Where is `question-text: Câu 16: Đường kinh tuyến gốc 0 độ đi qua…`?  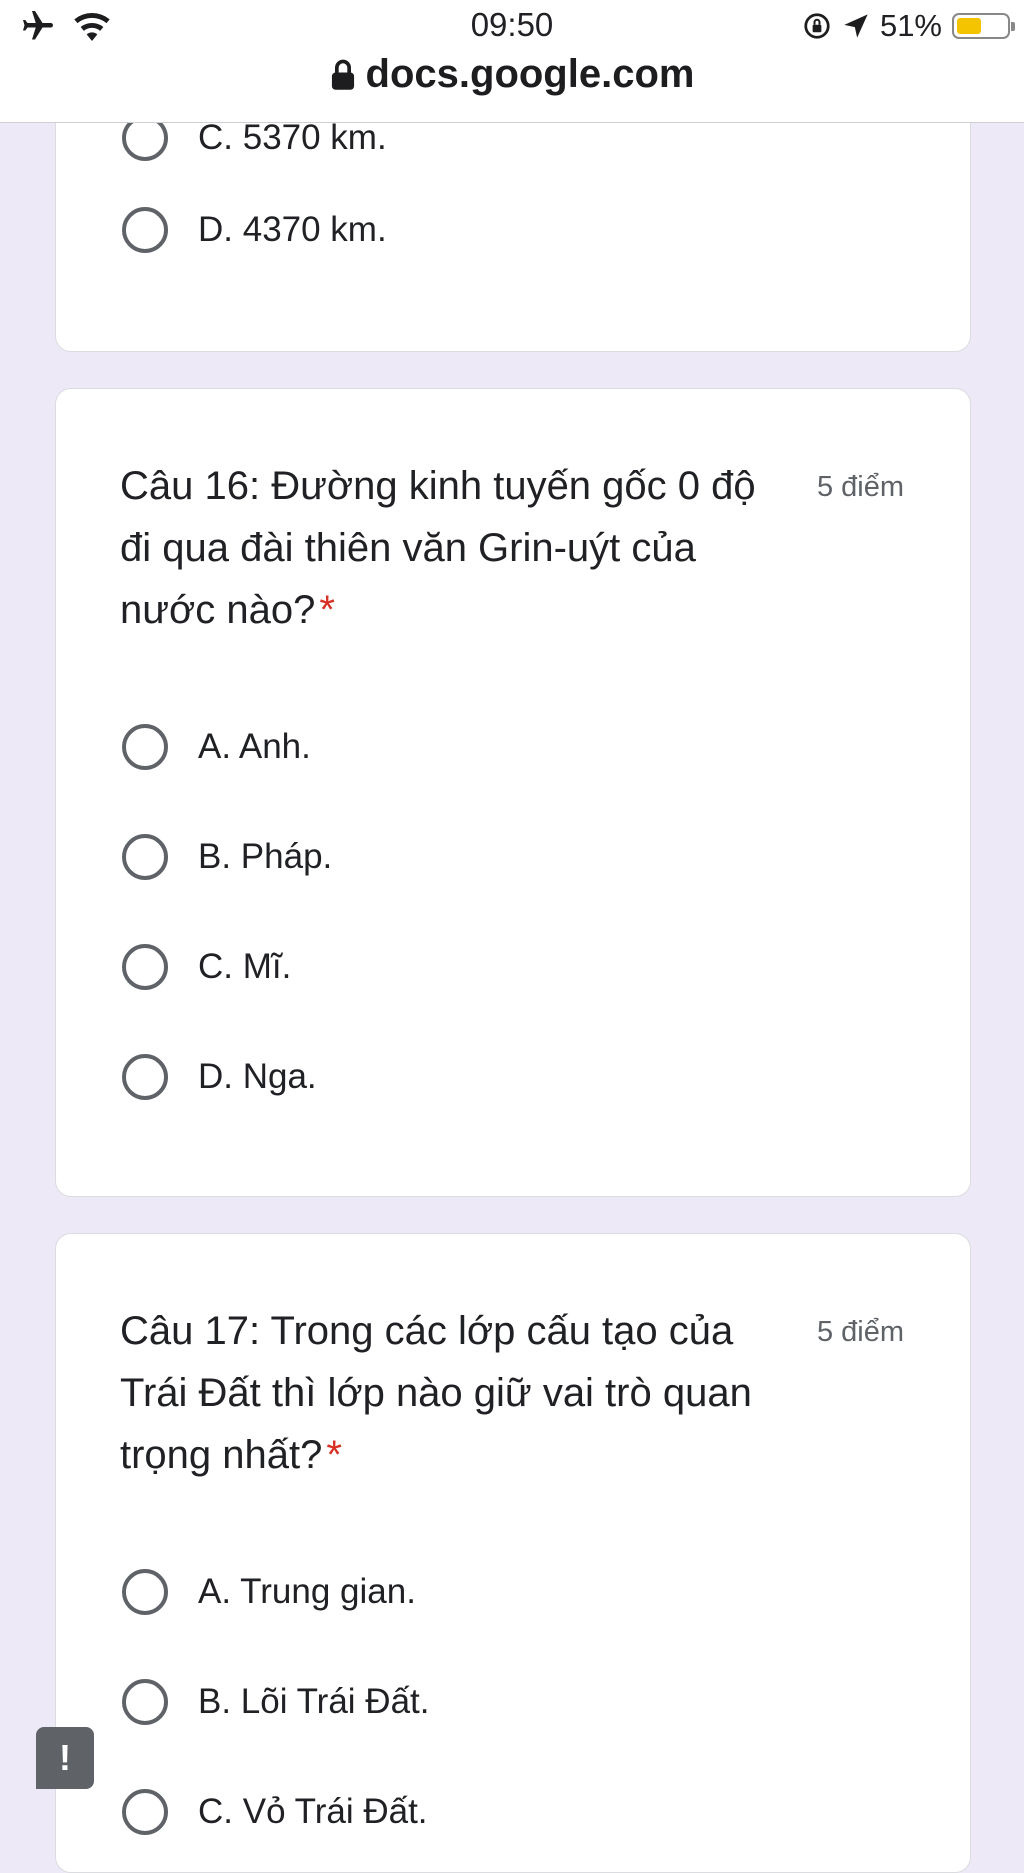 question-text: Câu 16: Đường kinh tuyến gốc 0 độ đi qua… is located at coordinates (438, 548).